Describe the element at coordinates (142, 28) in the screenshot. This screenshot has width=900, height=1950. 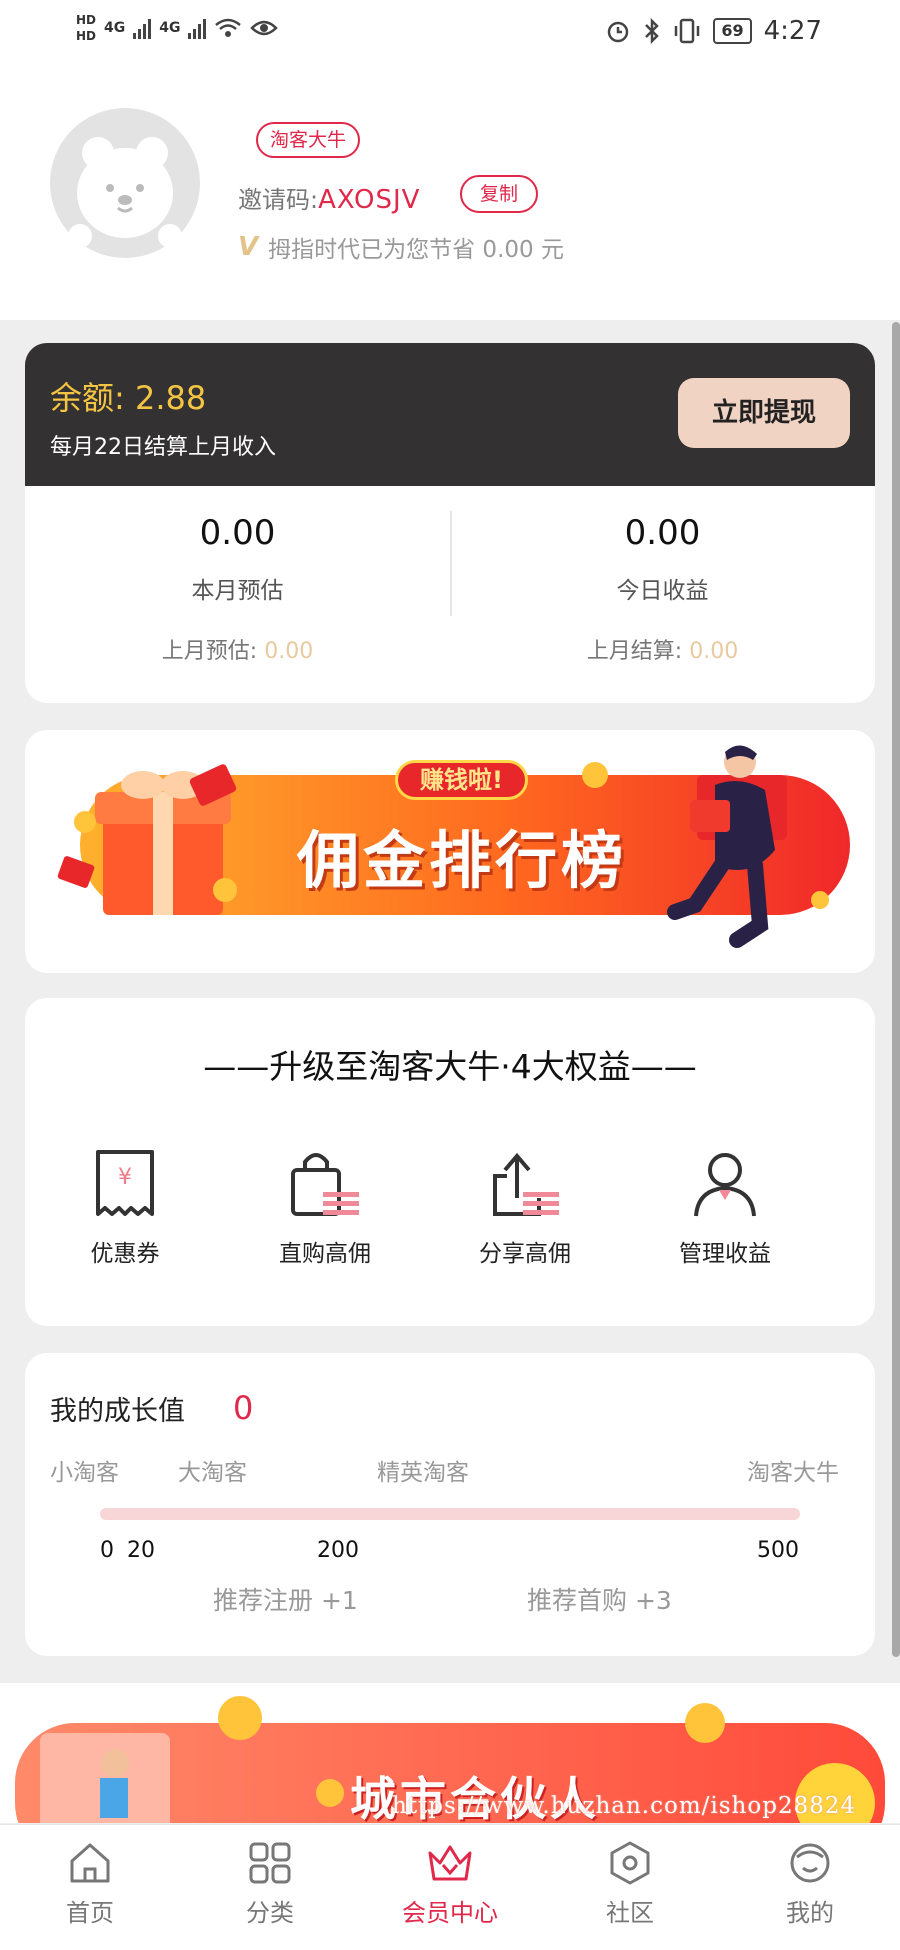
I see `signal-icon` at that location.